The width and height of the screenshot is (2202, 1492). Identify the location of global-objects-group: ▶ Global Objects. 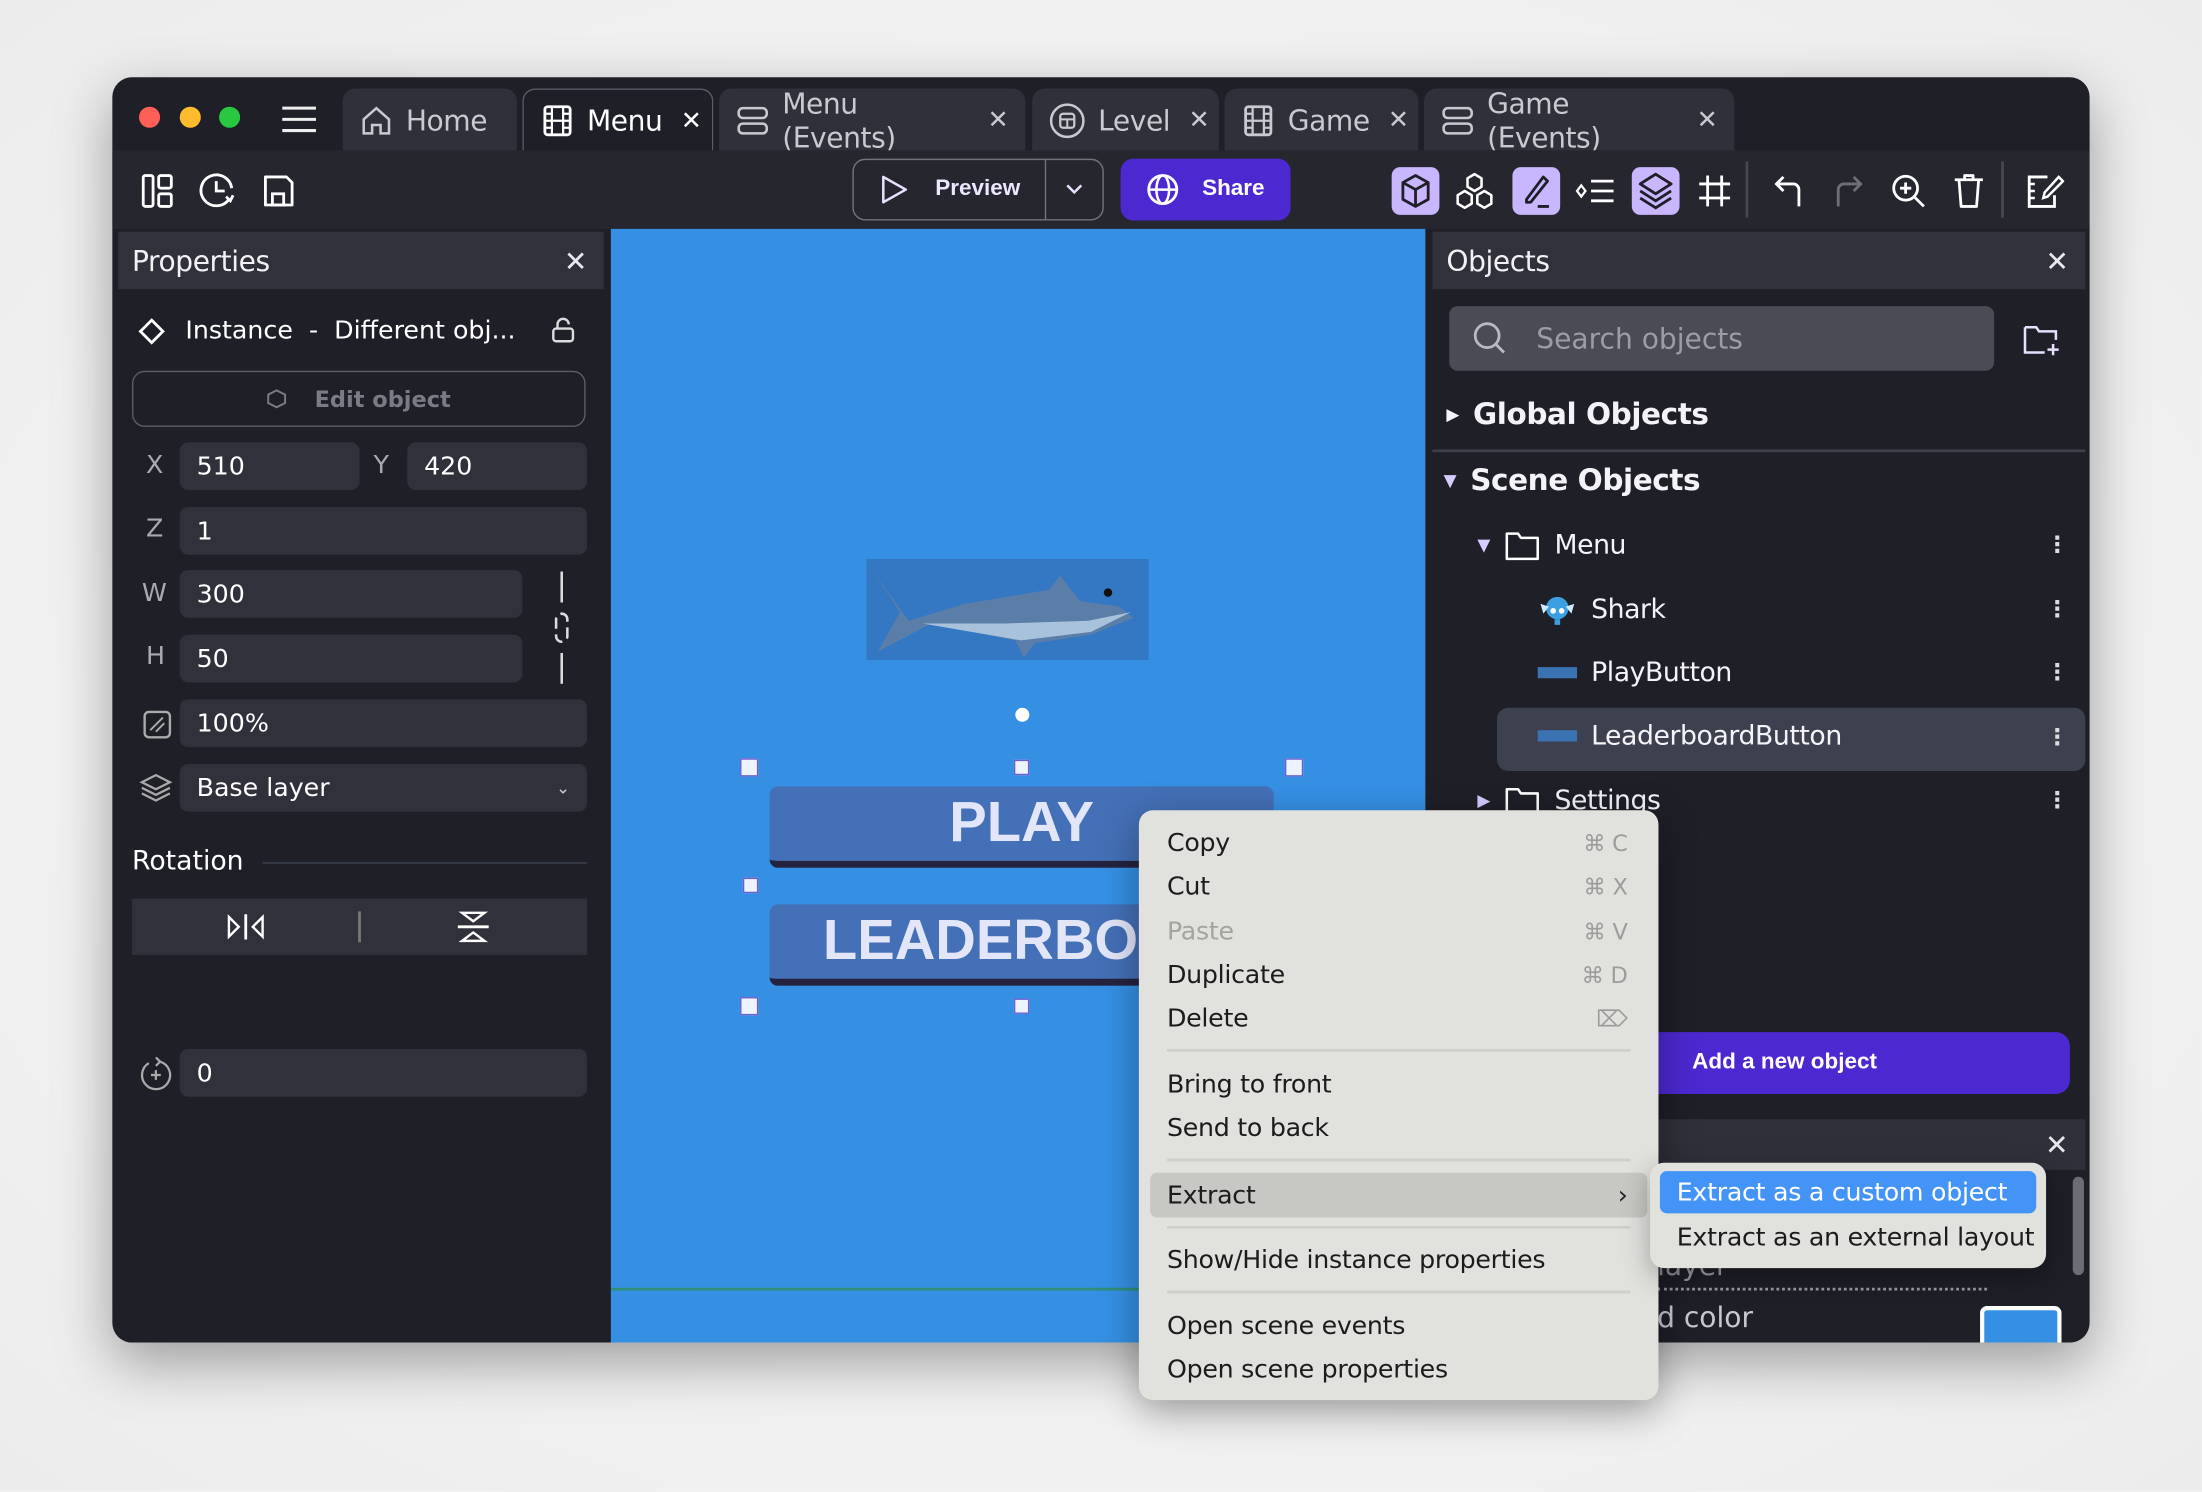
(1577, 414).